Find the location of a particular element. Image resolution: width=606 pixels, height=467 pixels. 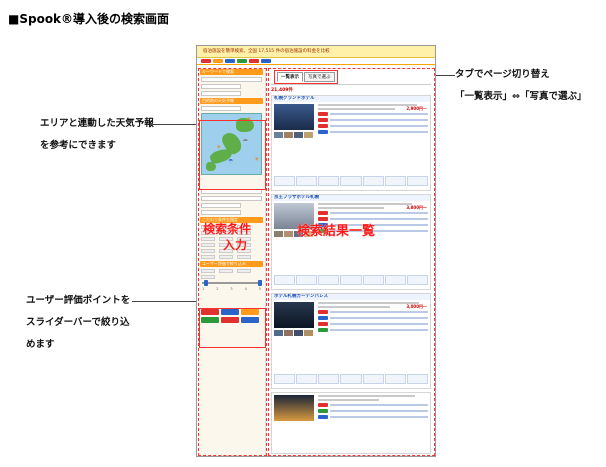

tab-callout-line2: 「一覧表示」⇔「写真で選ぶ」 is located at coordinates (521, 96).